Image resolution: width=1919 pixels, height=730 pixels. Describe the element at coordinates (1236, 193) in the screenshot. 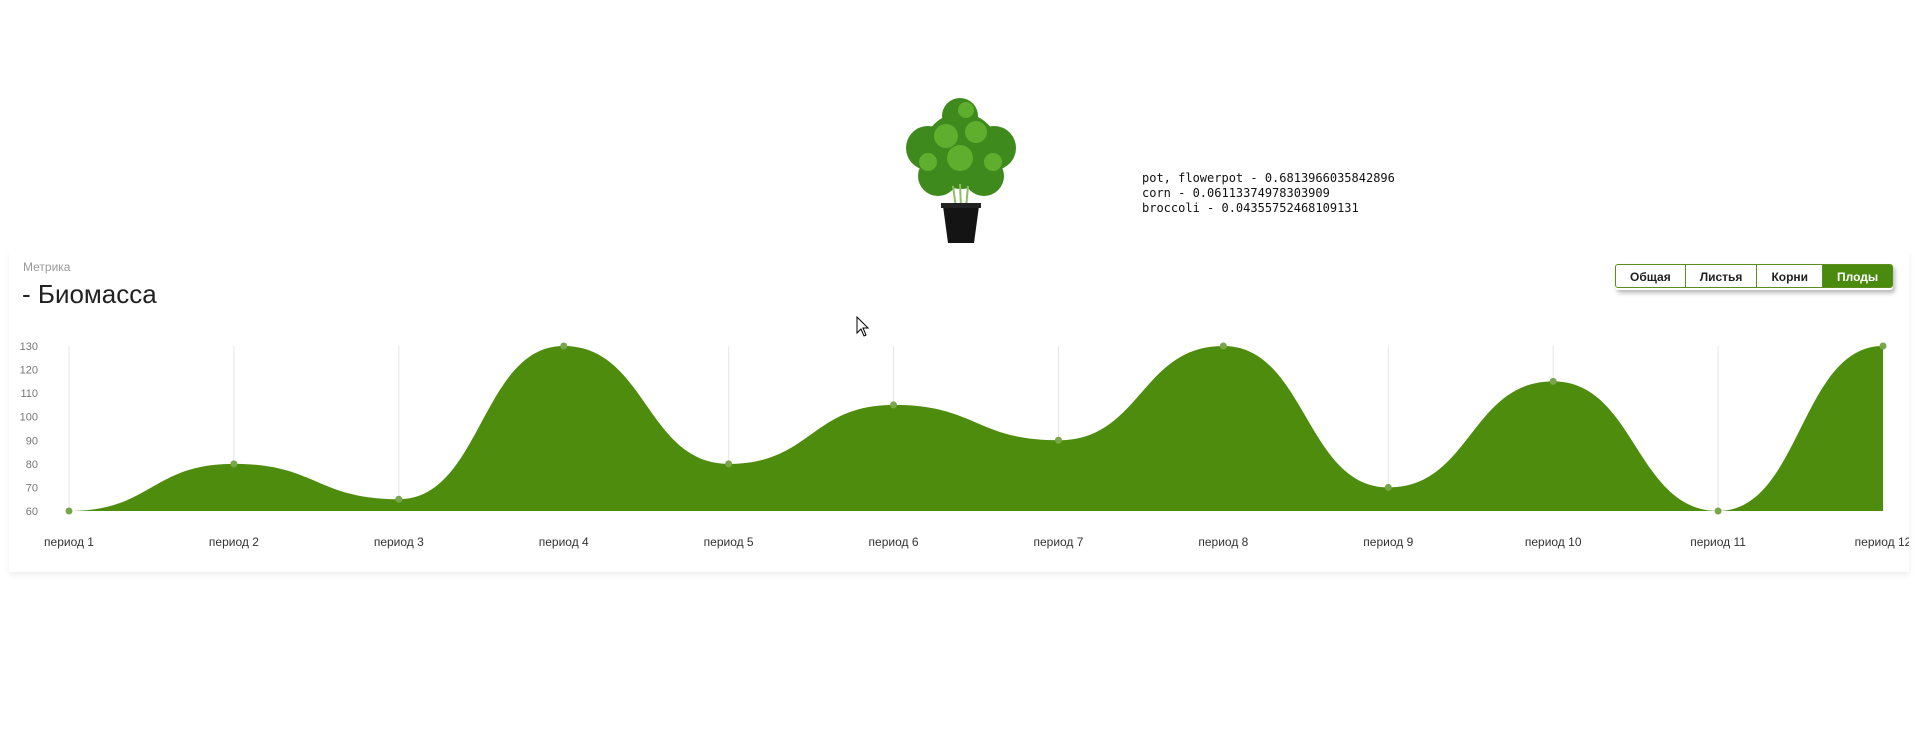

I see `prediction-item: corn - 0.06113374978303909` at that location.